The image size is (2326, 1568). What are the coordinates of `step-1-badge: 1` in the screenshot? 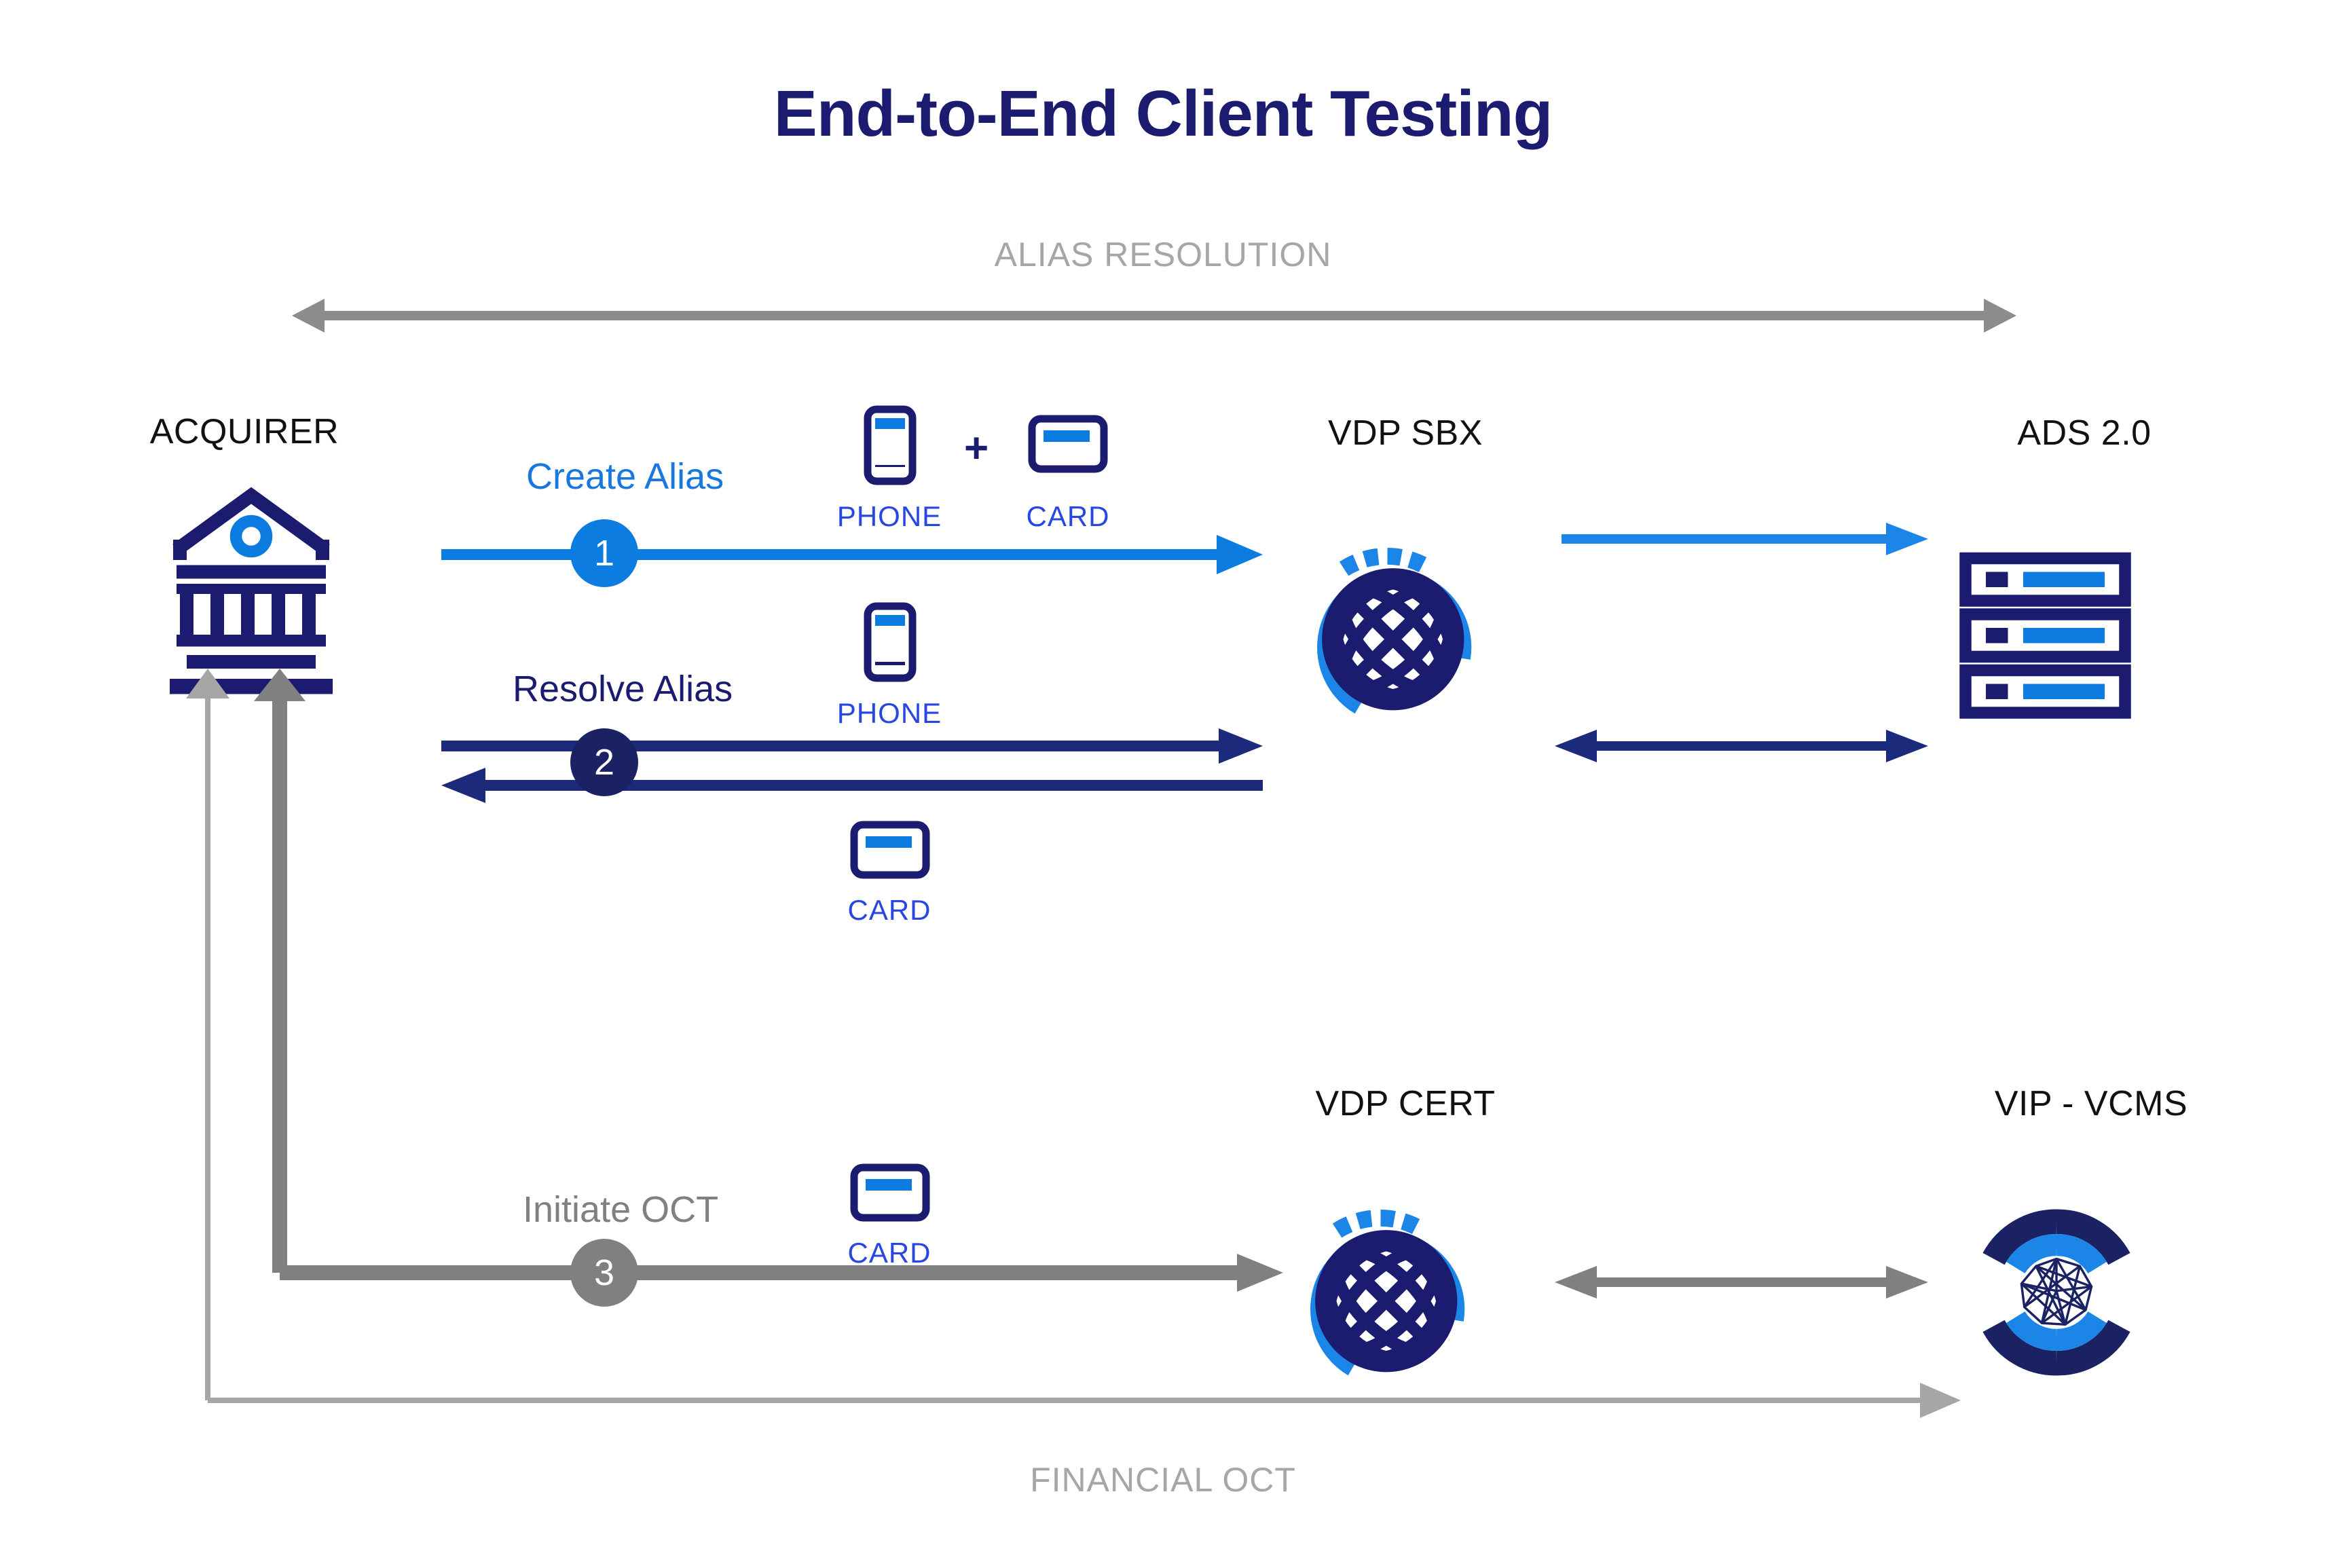 It's located at (604, 553).